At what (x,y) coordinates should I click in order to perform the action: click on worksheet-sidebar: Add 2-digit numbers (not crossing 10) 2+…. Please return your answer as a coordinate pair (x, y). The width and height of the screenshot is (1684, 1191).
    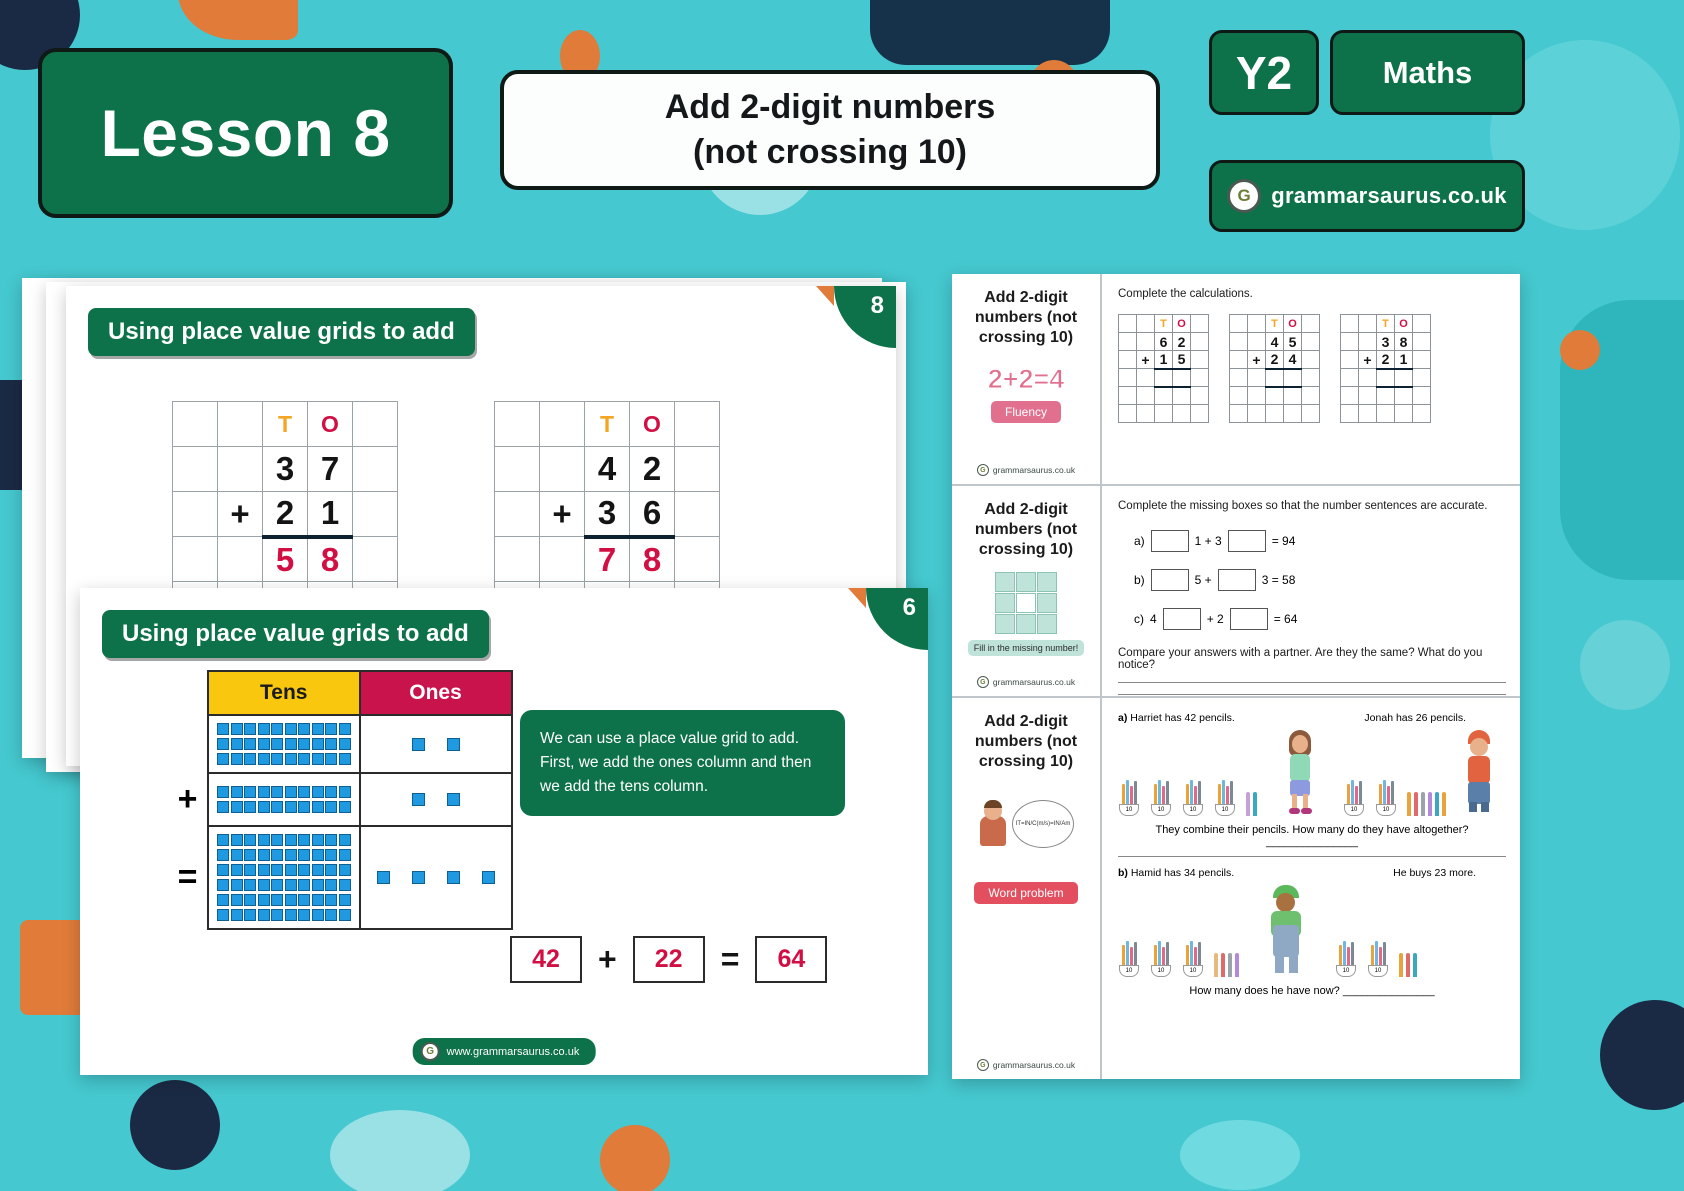
    Looking at the image, I should click on (1027, 379).